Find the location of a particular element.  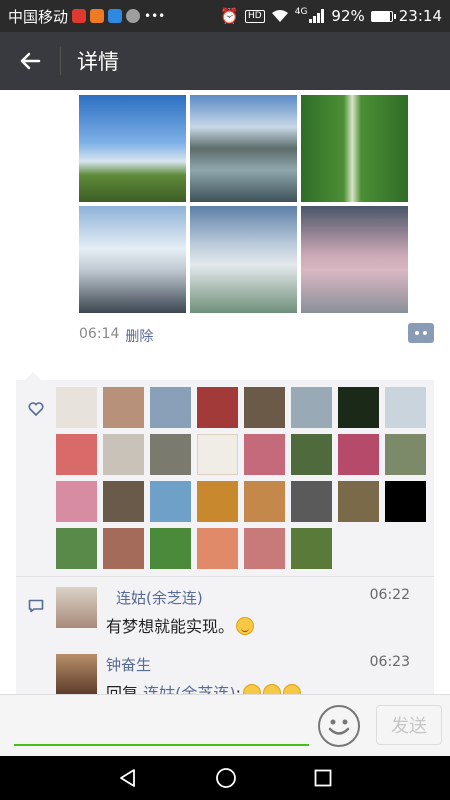

comment-text: 有梦想就能实现。 is located at coordinates (180, 625).